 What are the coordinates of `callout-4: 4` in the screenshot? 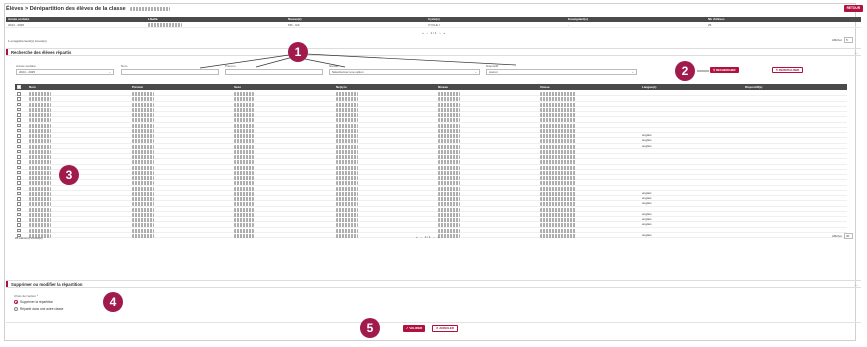 It's located at (113, 302).